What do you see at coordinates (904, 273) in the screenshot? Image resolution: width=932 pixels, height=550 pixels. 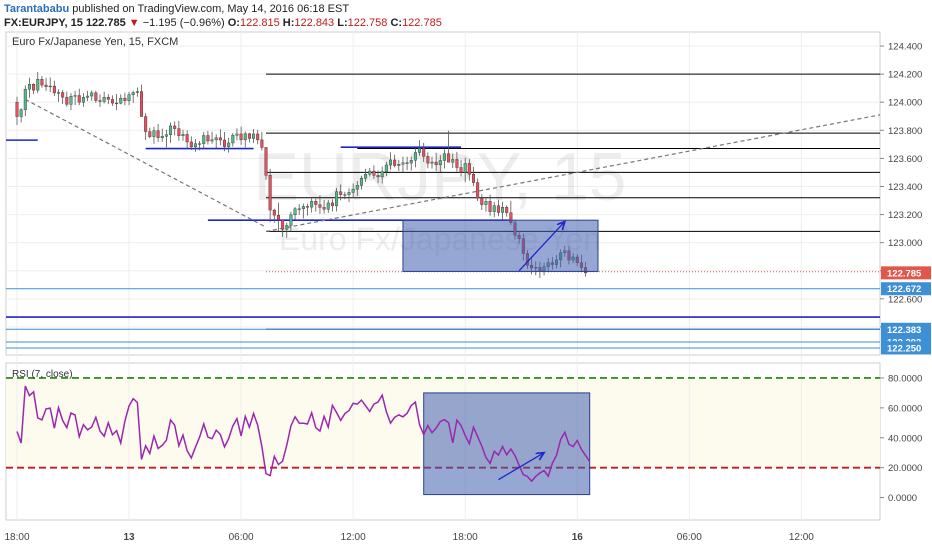 I see `price-label: 122.785` at bounding box center [904, 273].